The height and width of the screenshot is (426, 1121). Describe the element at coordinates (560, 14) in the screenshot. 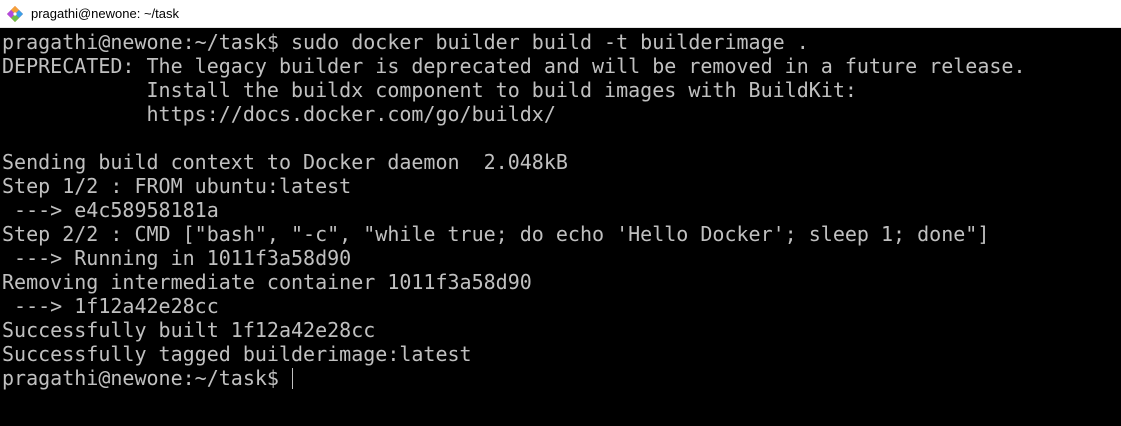

I see `title-bar: pragathi@newone: ~/task` at that location.